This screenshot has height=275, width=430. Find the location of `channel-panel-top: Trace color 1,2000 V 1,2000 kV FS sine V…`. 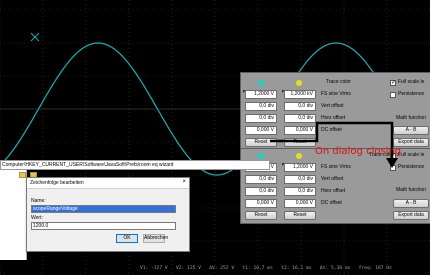

channel-panel-top: Trace color 1,2000 V 1,2000 kV FS sine V… is located at coordinates (335, 111).